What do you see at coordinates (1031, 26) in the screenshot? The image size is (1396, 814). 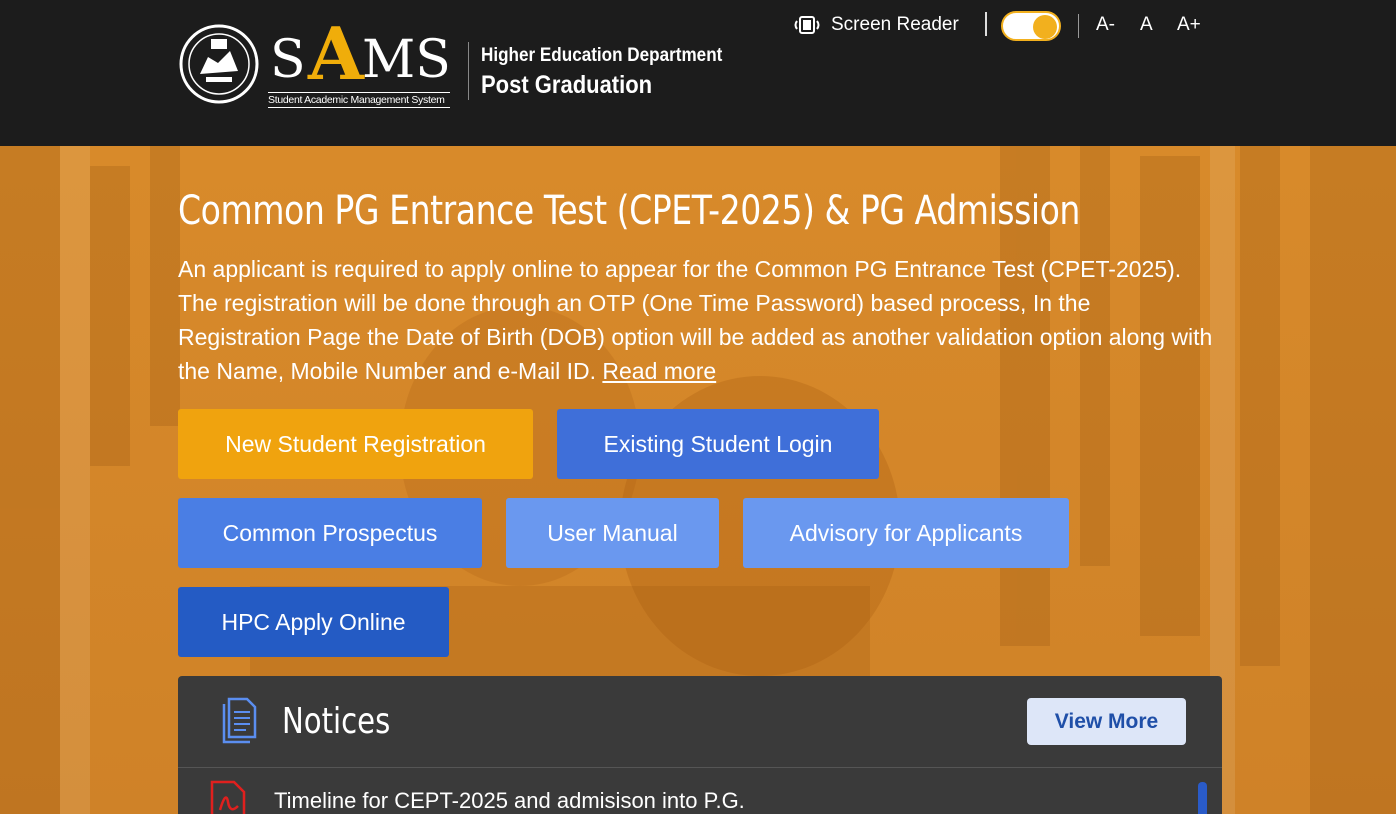 I see `theme-toggle` at bounding box center [1031, 26].